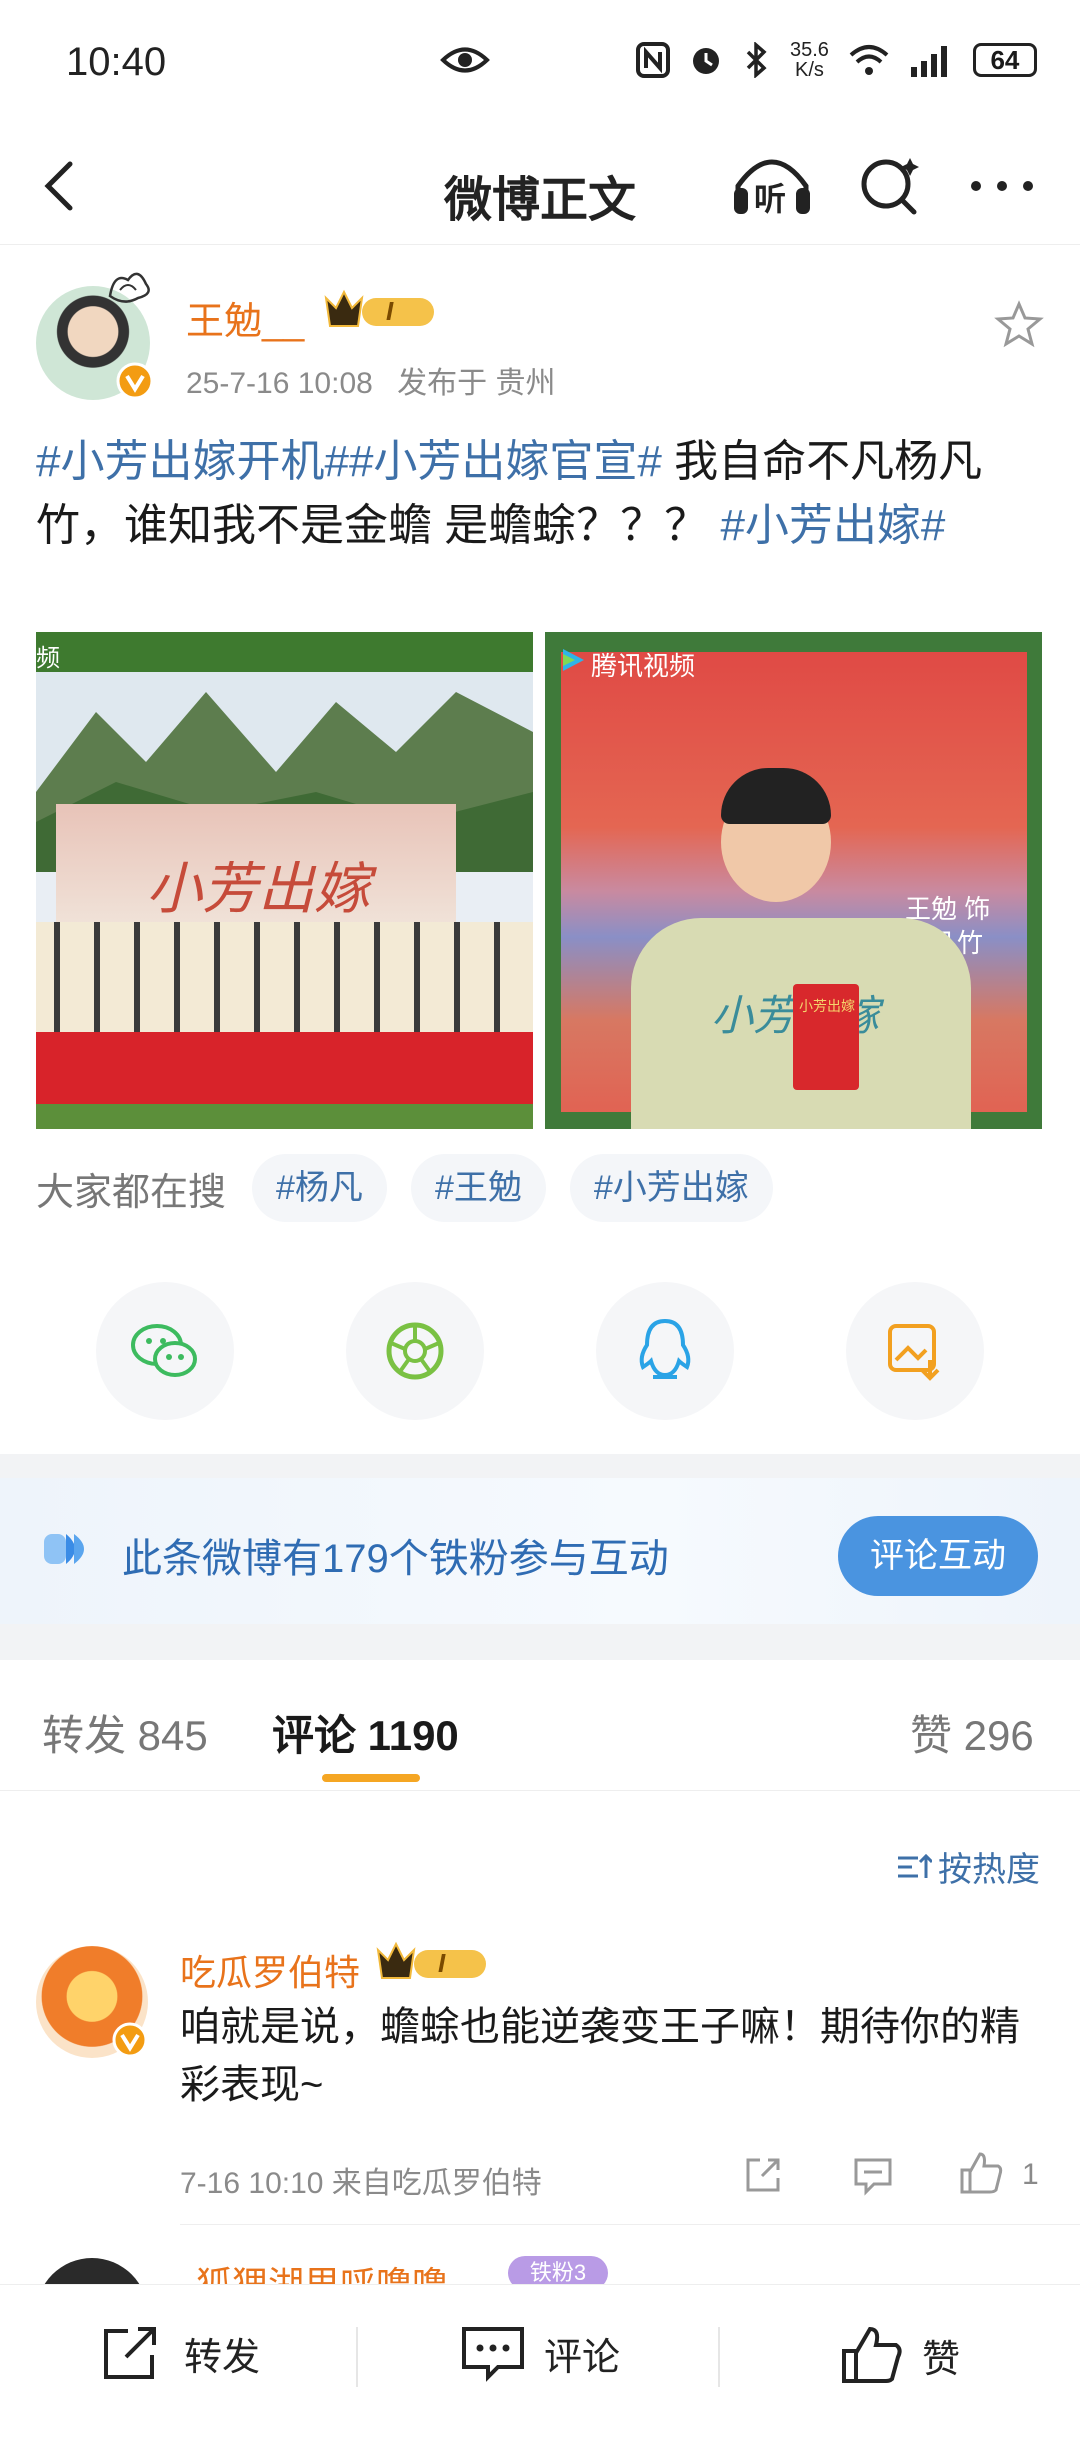 Image resolution: width=1080 pixels, height=2438 pixels. I want to click on share-qq-button, so click(665, 1351).